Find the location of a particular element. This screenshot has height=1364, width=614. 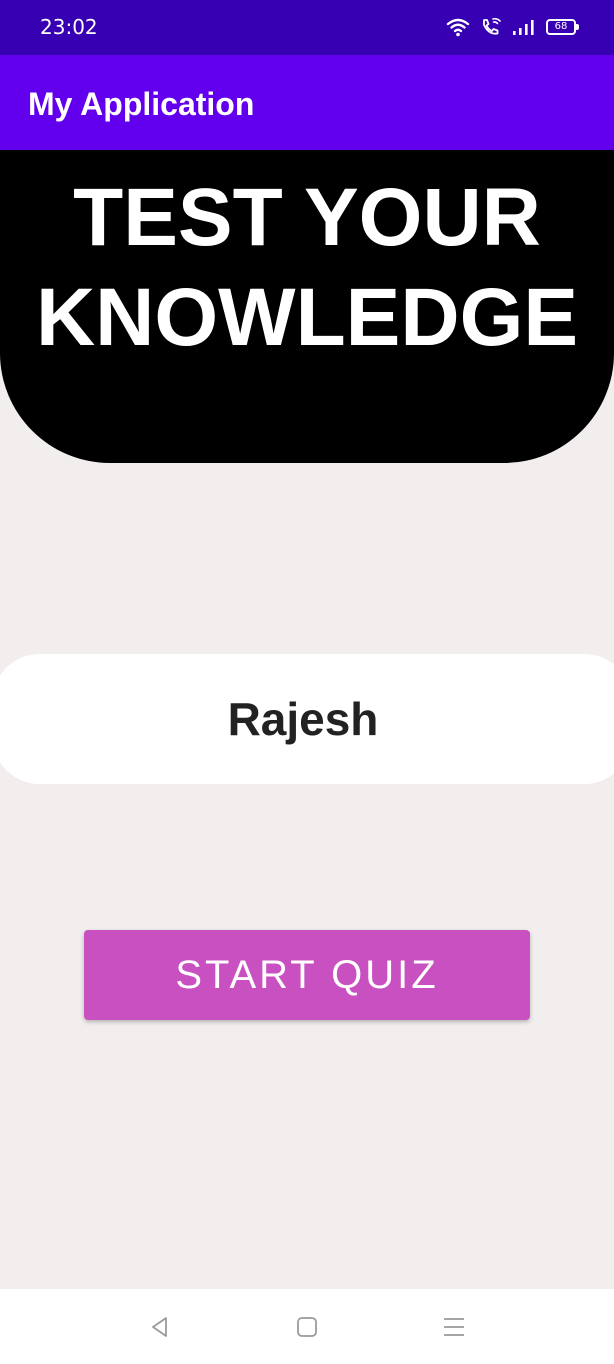

navigation-bar is located at coordinates (307, 1326).